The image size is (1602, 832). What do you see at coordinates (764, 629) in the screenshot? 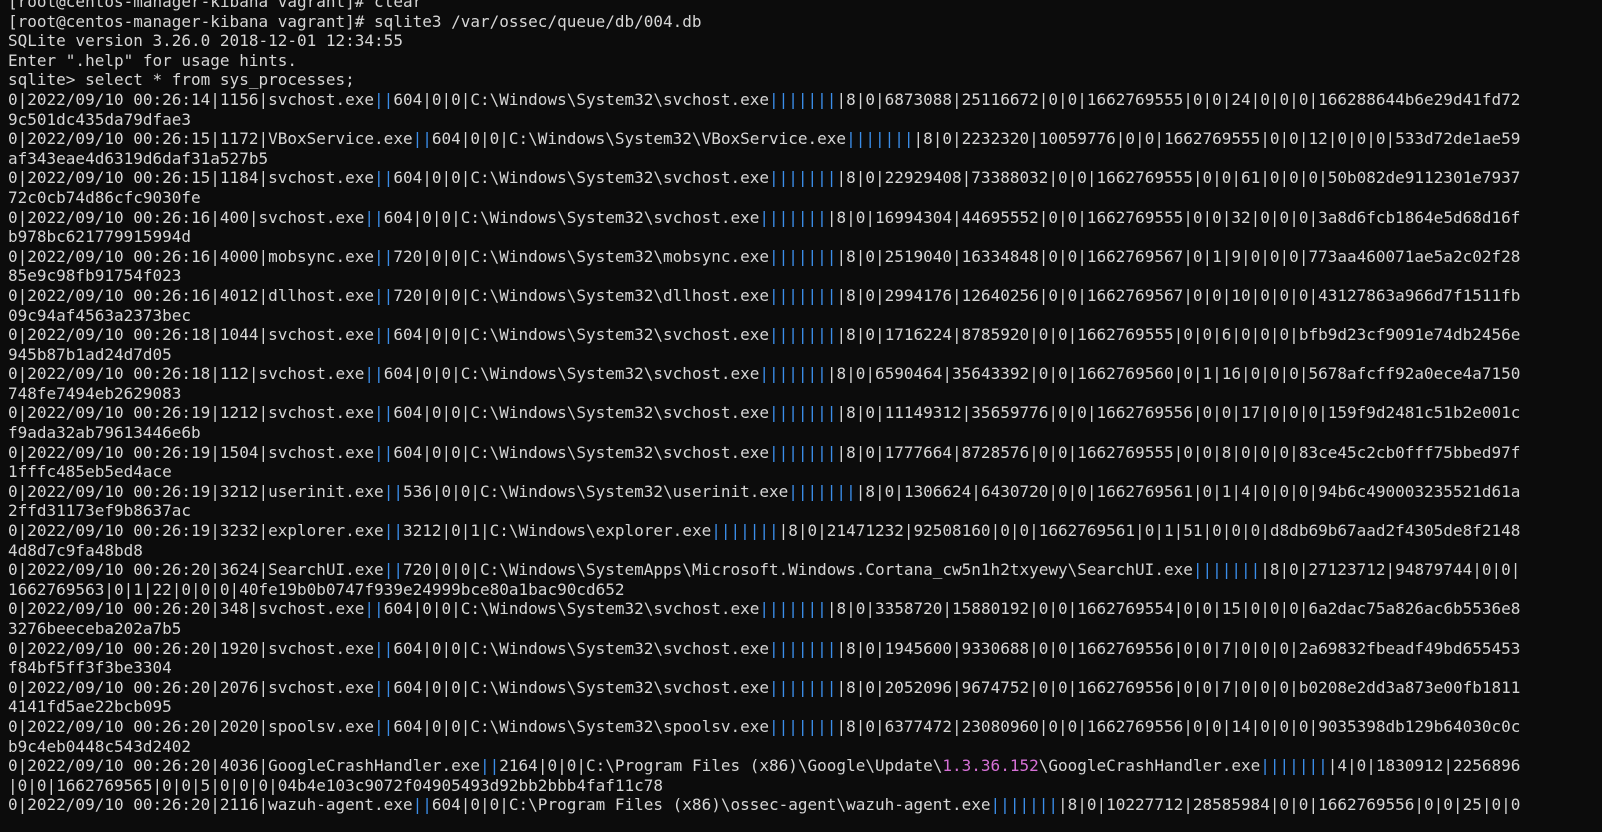
I see `terminal-line: 3276beeceba202a7b5` at bounding box center [764, 629].